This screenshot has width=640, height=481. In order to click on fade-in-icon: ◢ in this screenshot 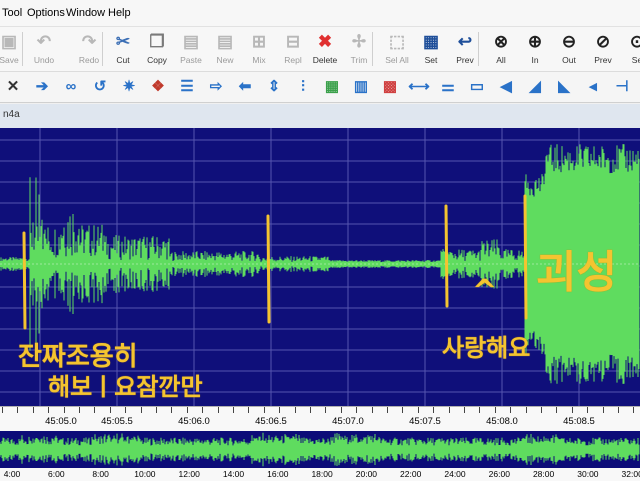, I will do `click(535, 87)`.